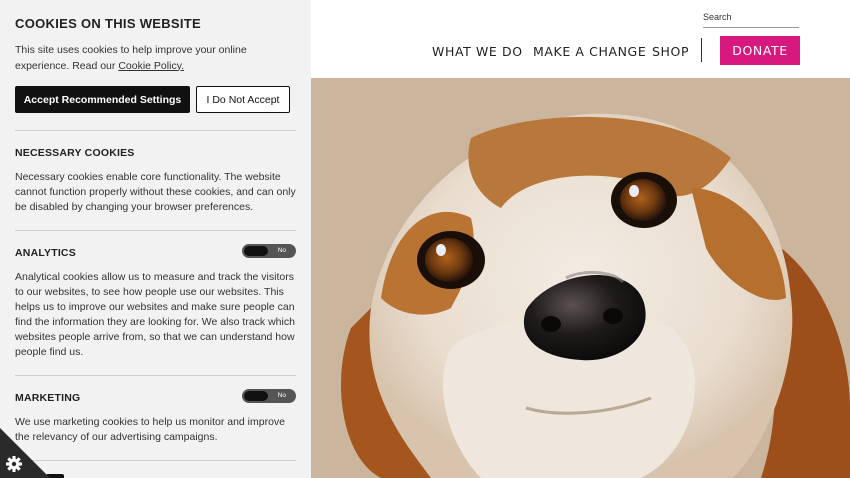 The height and width of the screenshot is (478, 850). Describe the element at coordinates (48, 398) in the screenshot. I see `marketing-title: MARKETING` at that location.